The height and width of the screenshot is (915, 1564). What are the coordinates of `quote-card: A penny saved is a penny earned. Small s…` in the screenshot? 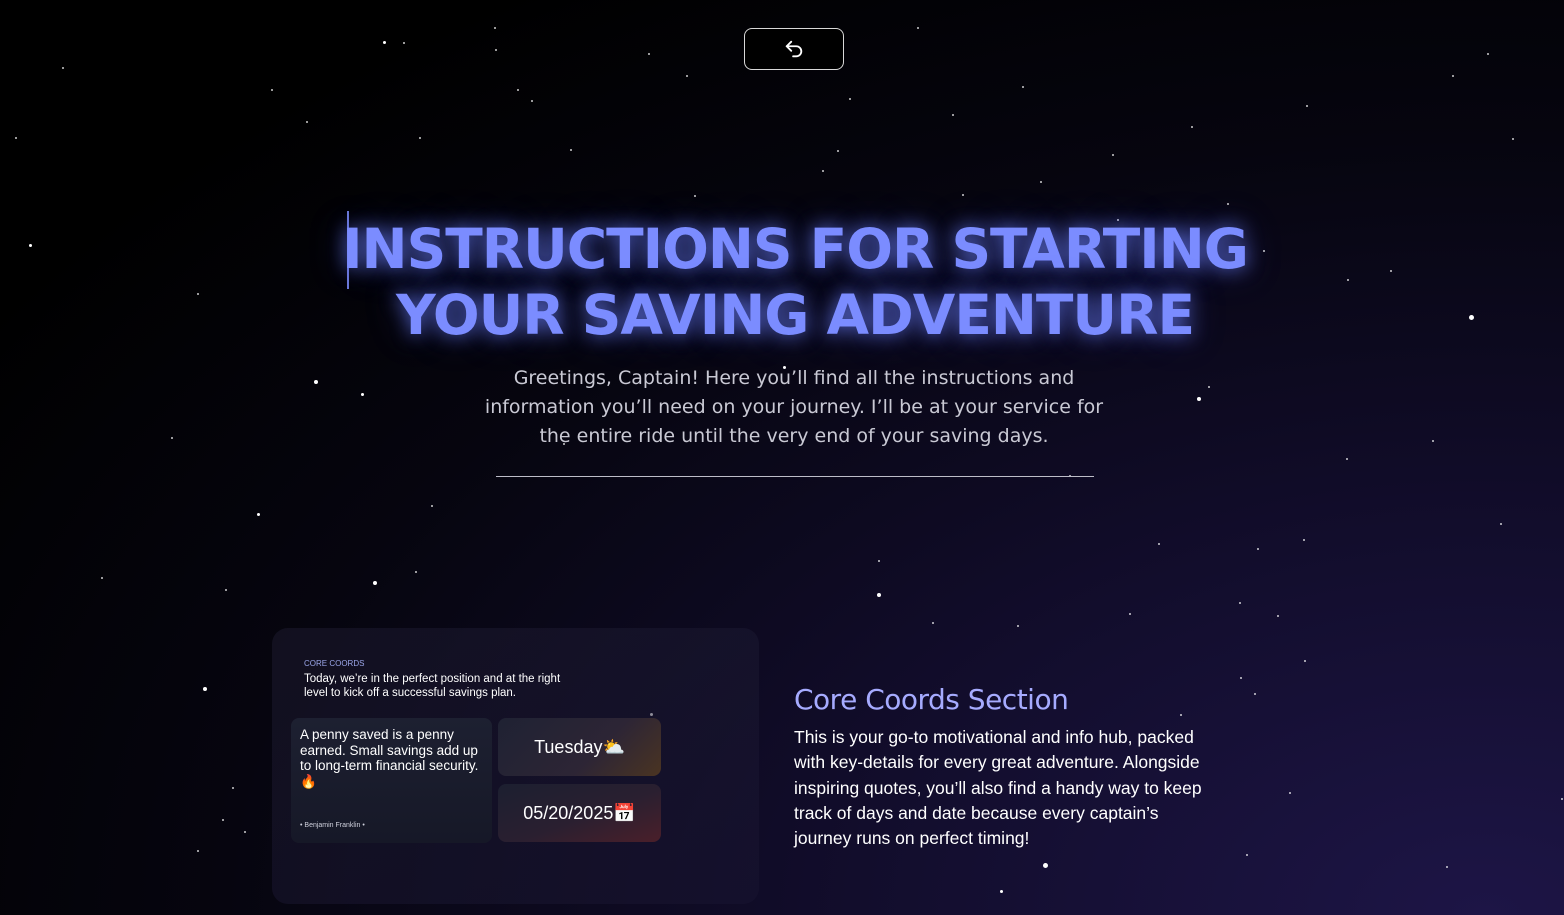 It's located at (391, 780).